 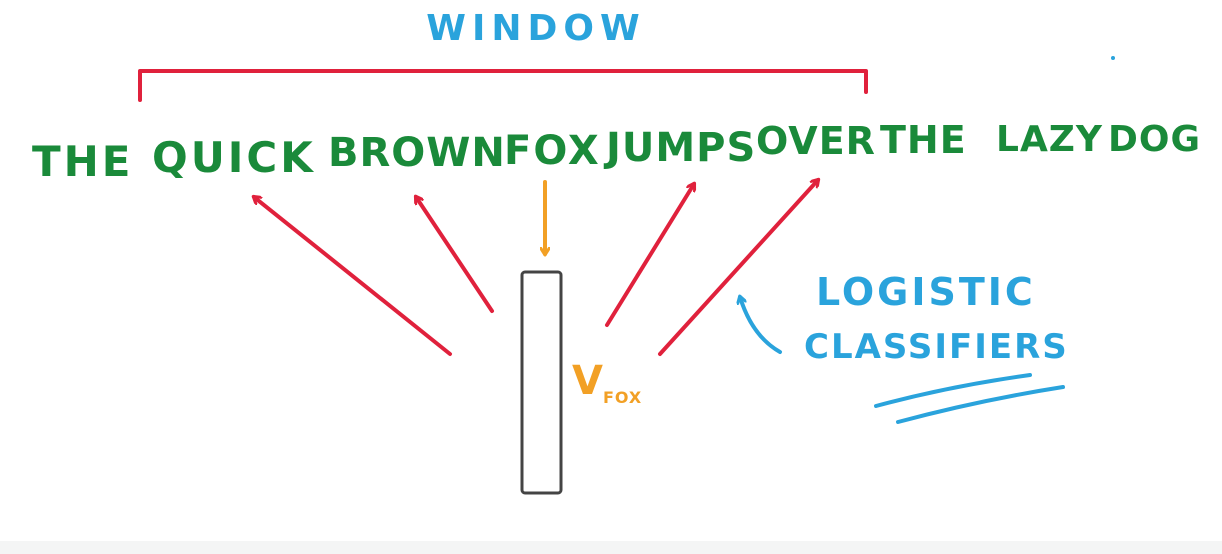 What do you see at coordinates (455, 255) in the screenshot?
I see `context-arrow-brown` at bounding box center [455, 255].